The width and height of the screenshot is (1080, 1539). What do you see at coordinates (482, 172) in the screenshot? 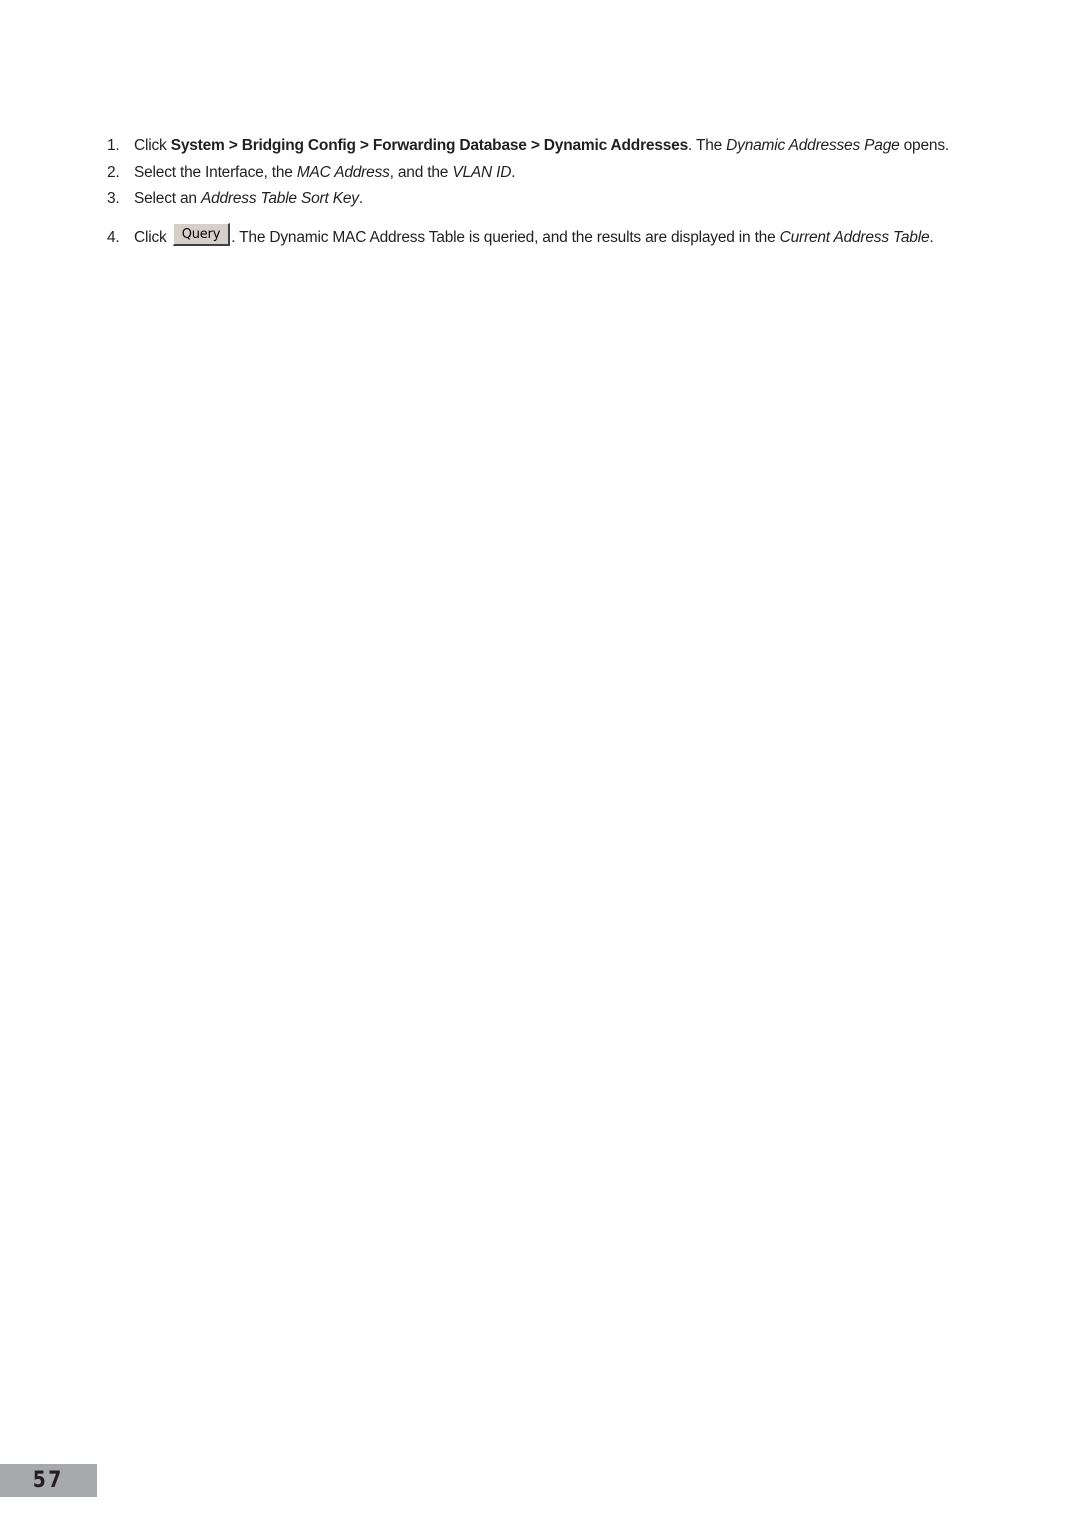
I see `field-vlan-id: VLAN ID` at bounding box center [482, 172].